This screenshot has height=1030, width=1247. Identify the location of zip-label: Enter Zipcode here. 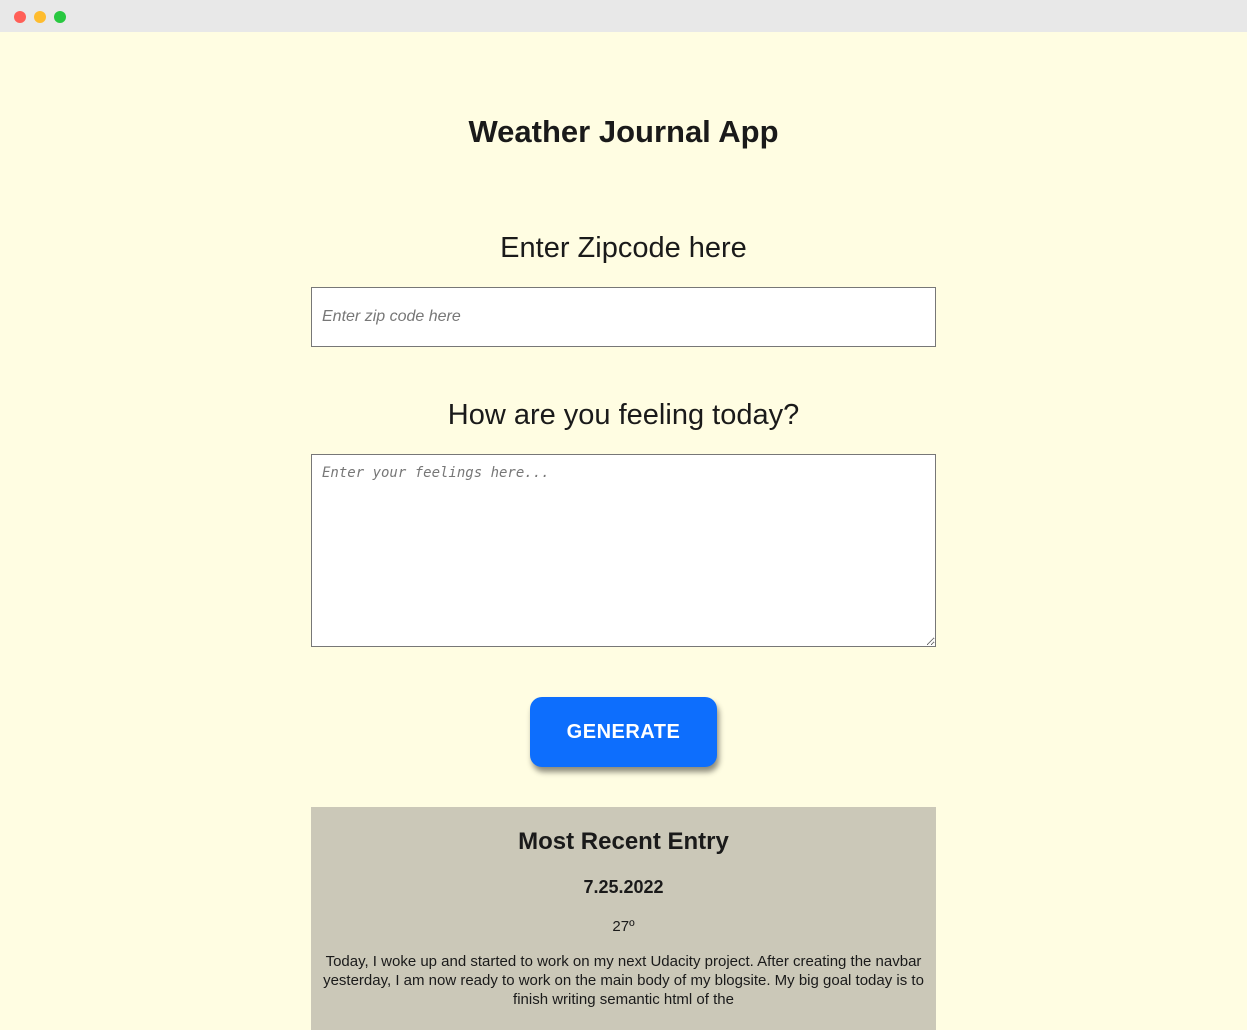
(623, 248).